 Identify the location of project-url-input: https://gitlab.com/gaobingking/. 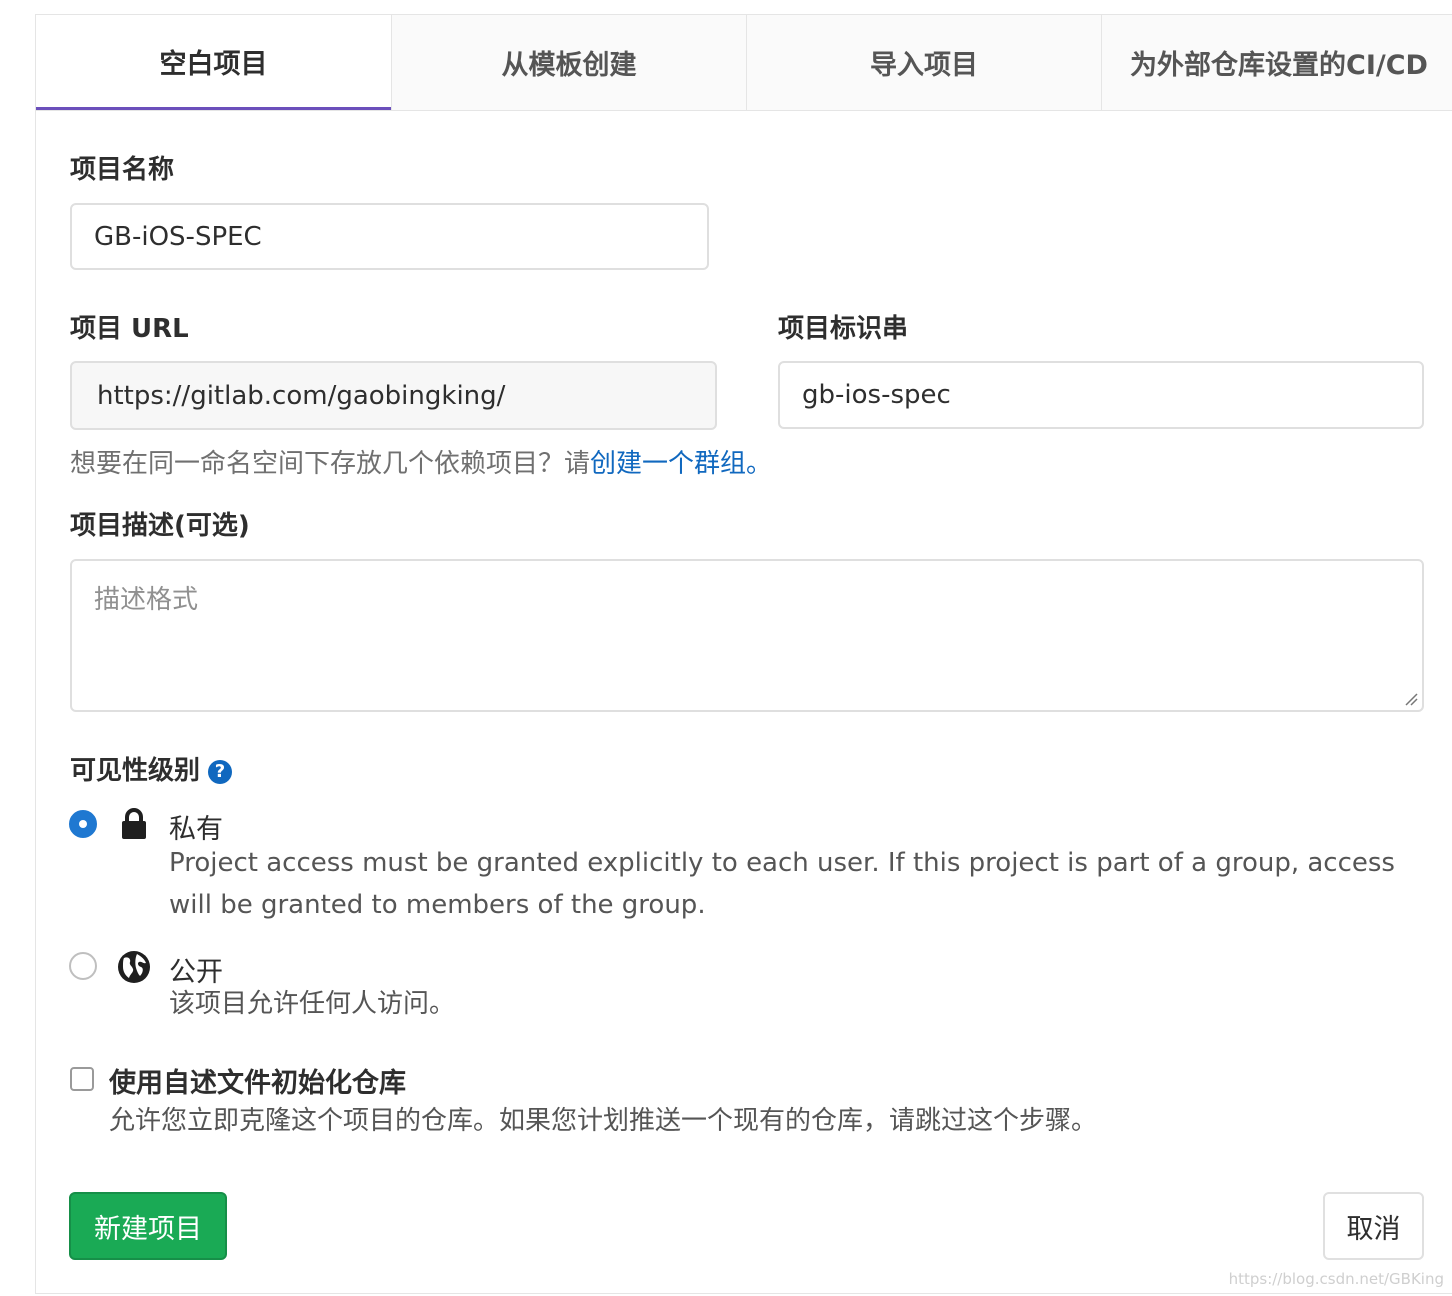
(393, 395).